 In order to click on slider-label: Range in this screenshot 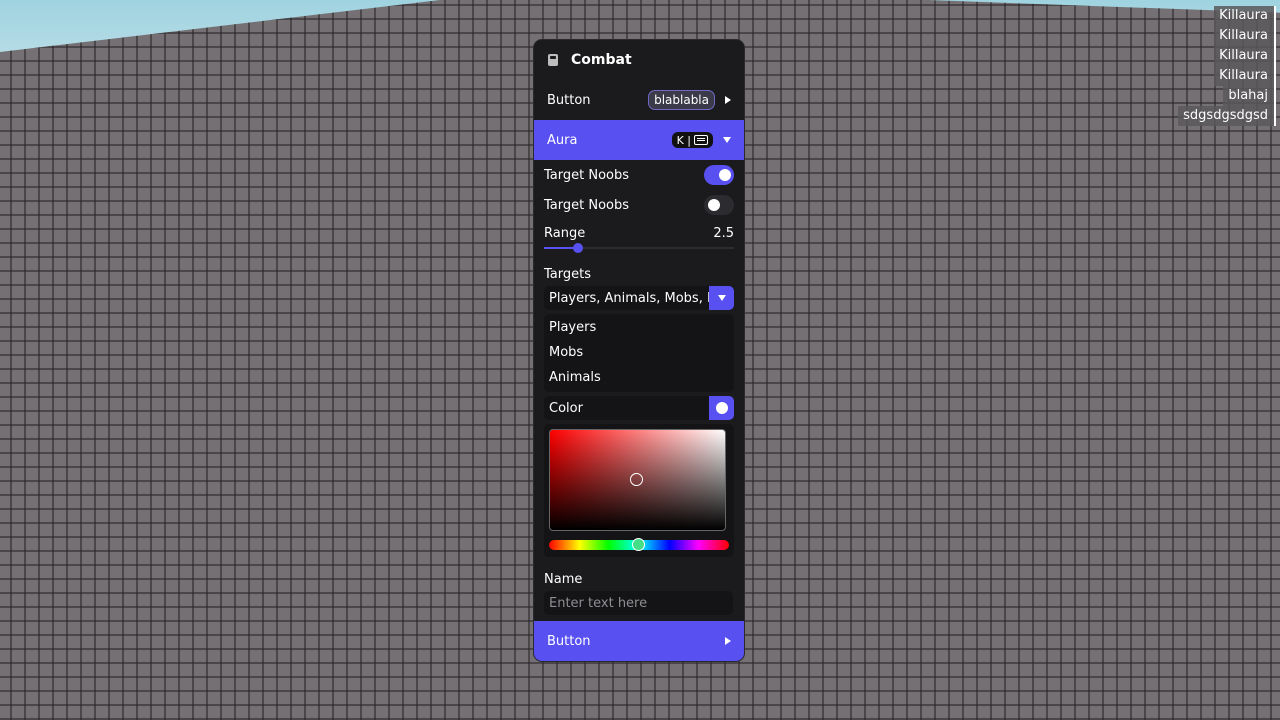, I will do `click(565, 233)`.